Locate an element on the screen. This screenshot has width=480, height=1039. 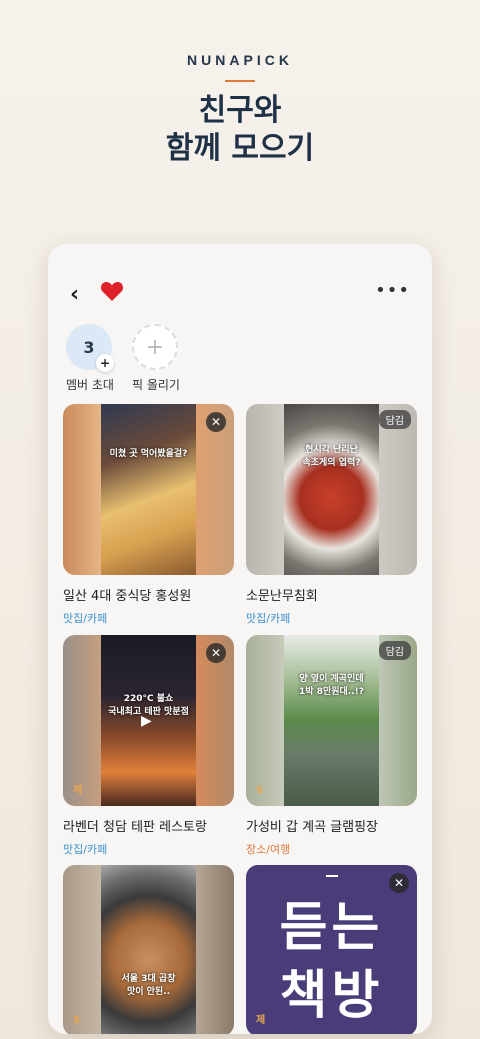
thumbnail-caption-2: 1박 8만원대..!? is located at coordinates (331, 692).